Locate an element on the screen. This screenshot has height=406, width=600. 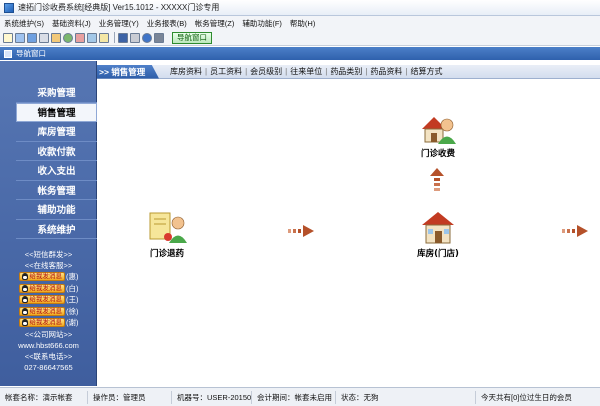
calc-icon is located at coordinates (159, 37).